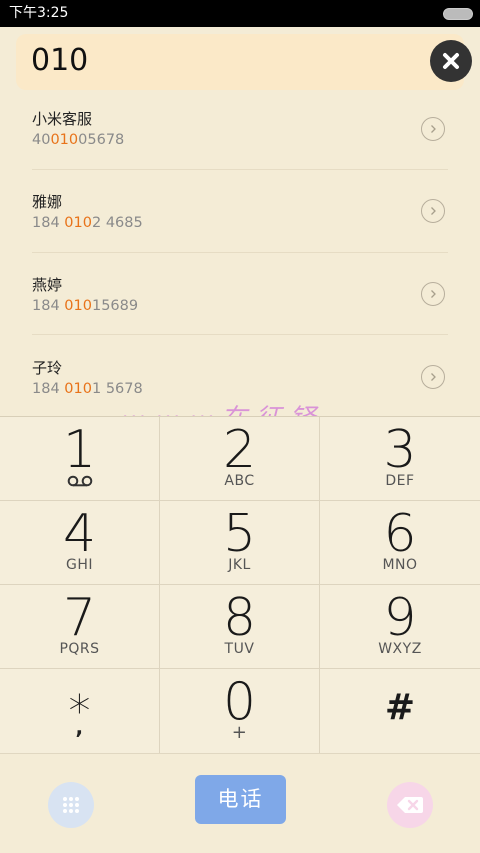  Describe the element at coordinates (400, 481) in the screenshot. I see `key-letters: DEF` at that location.